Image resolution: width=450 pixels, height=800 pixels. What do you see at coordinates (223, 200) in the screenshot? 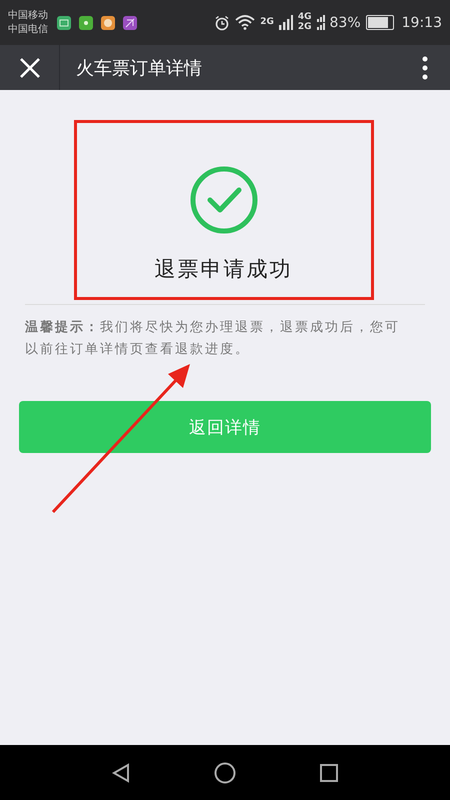
I see `success-check-icon` at bounding box center [223, 200].